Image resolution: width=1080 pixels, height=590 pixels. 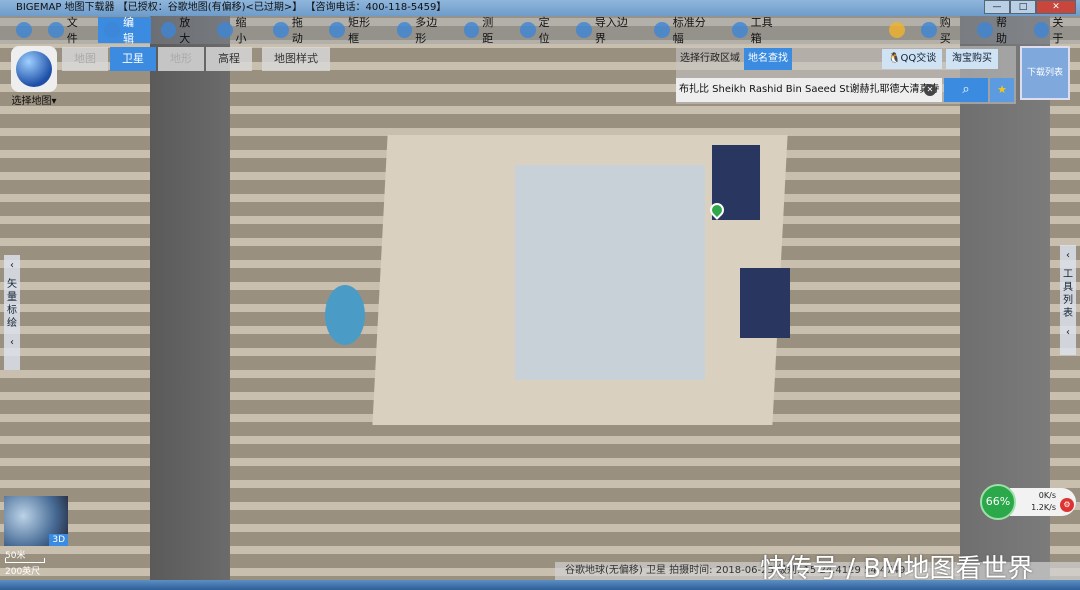 What do you see at coordinates (484, 30) in the screenshot?
I see `toolbar-measure: 测距` at bounding box center [484, 30].